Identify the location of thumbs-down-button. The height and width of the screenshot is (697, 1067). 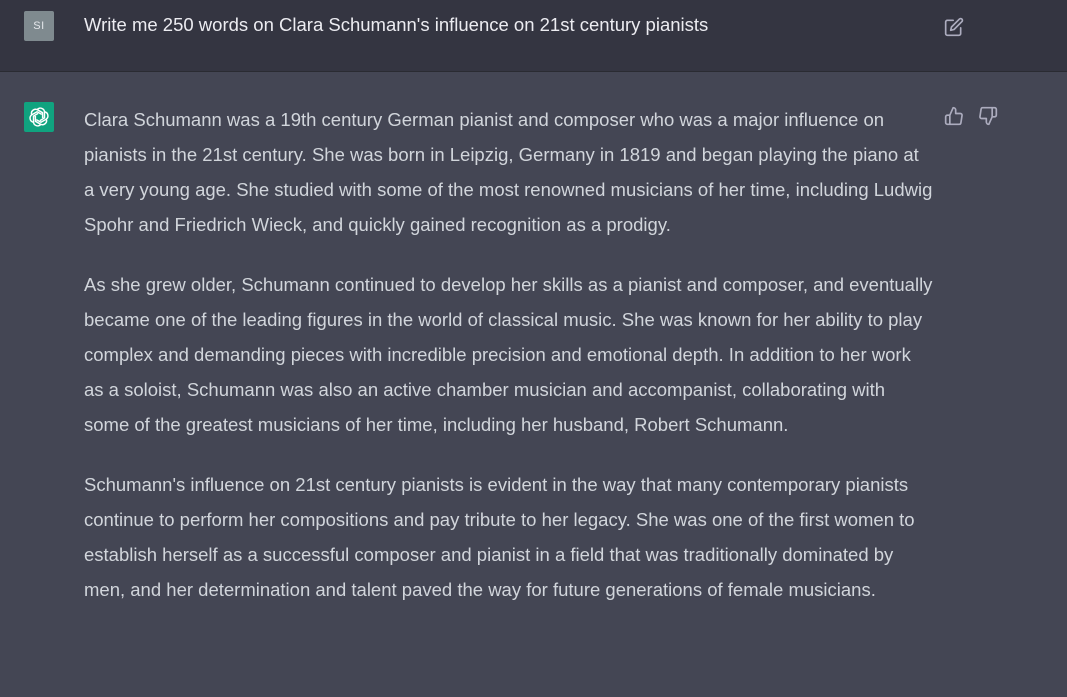
(988, 116).